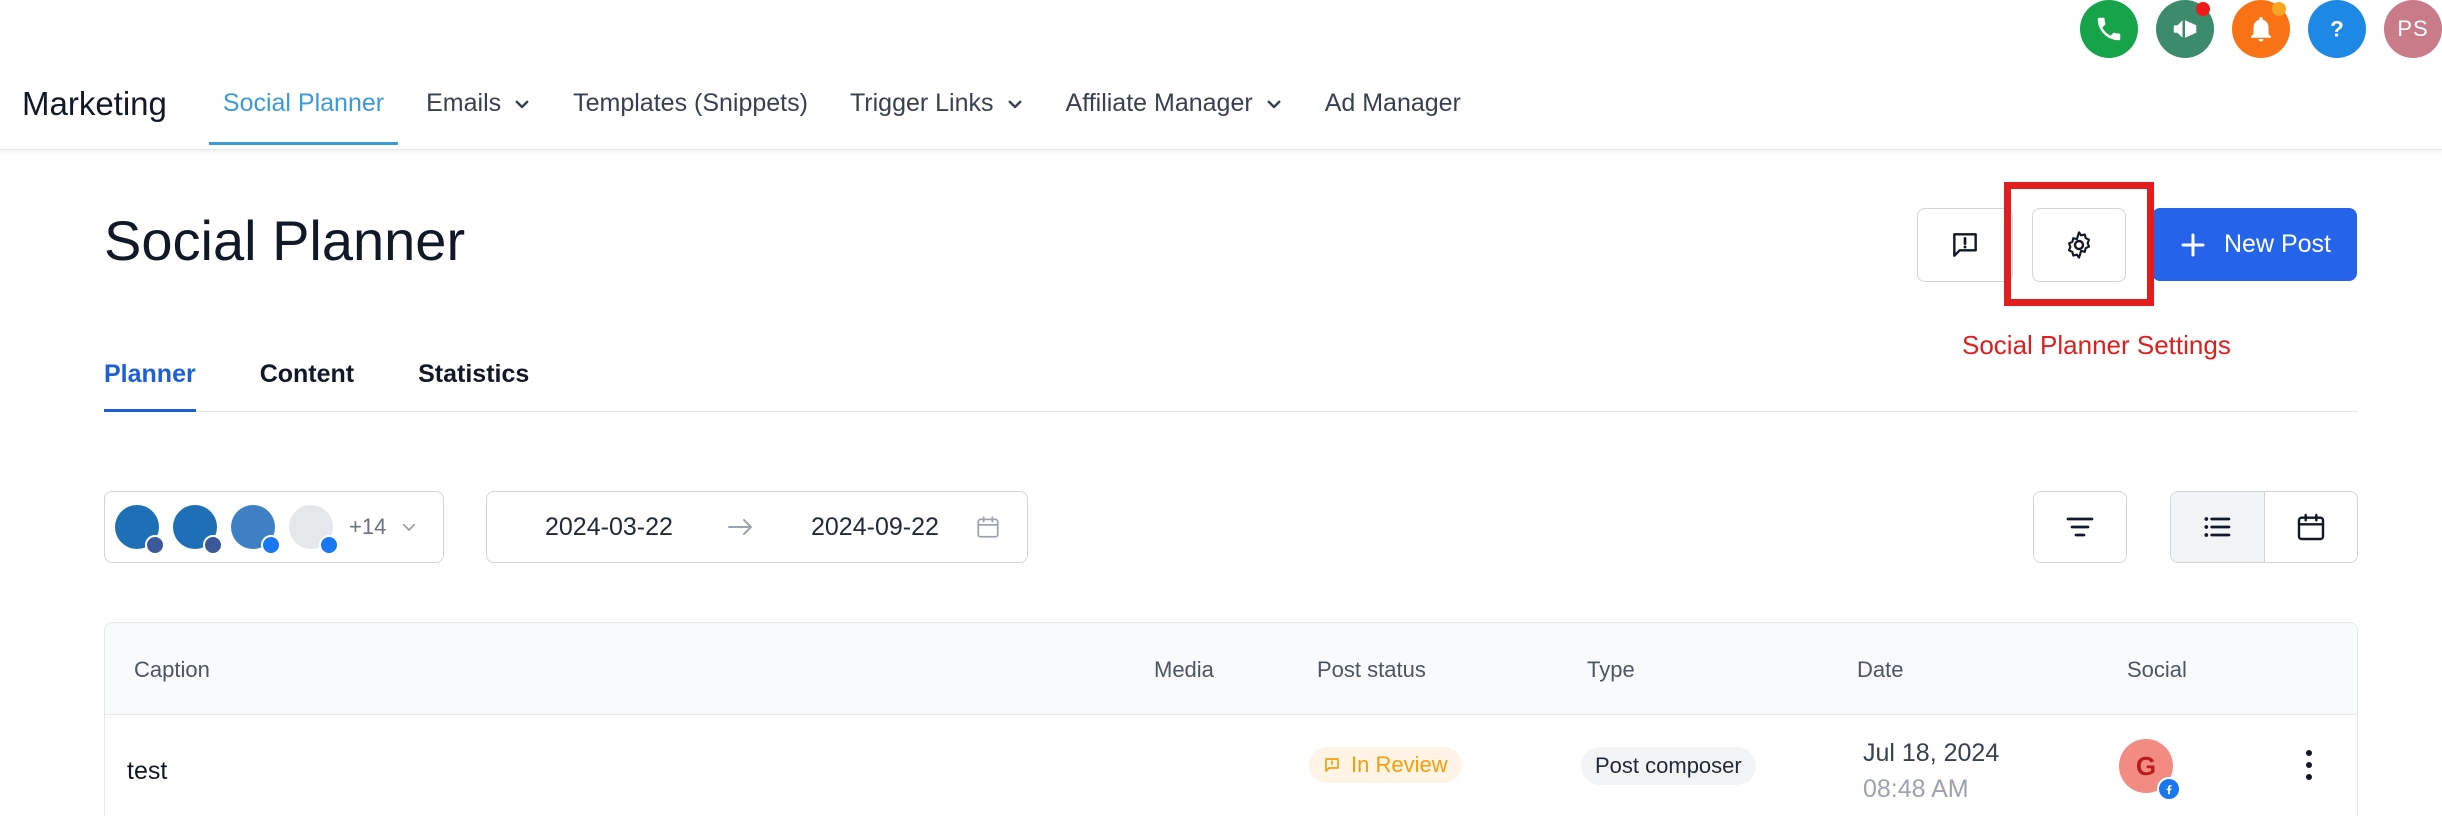 The image size is (2442, 816). What do you see at coordinates (1931, 753) in the screenshot?
I see `row-date: Jul 18, 2024` at bounding box center [1931, 753].